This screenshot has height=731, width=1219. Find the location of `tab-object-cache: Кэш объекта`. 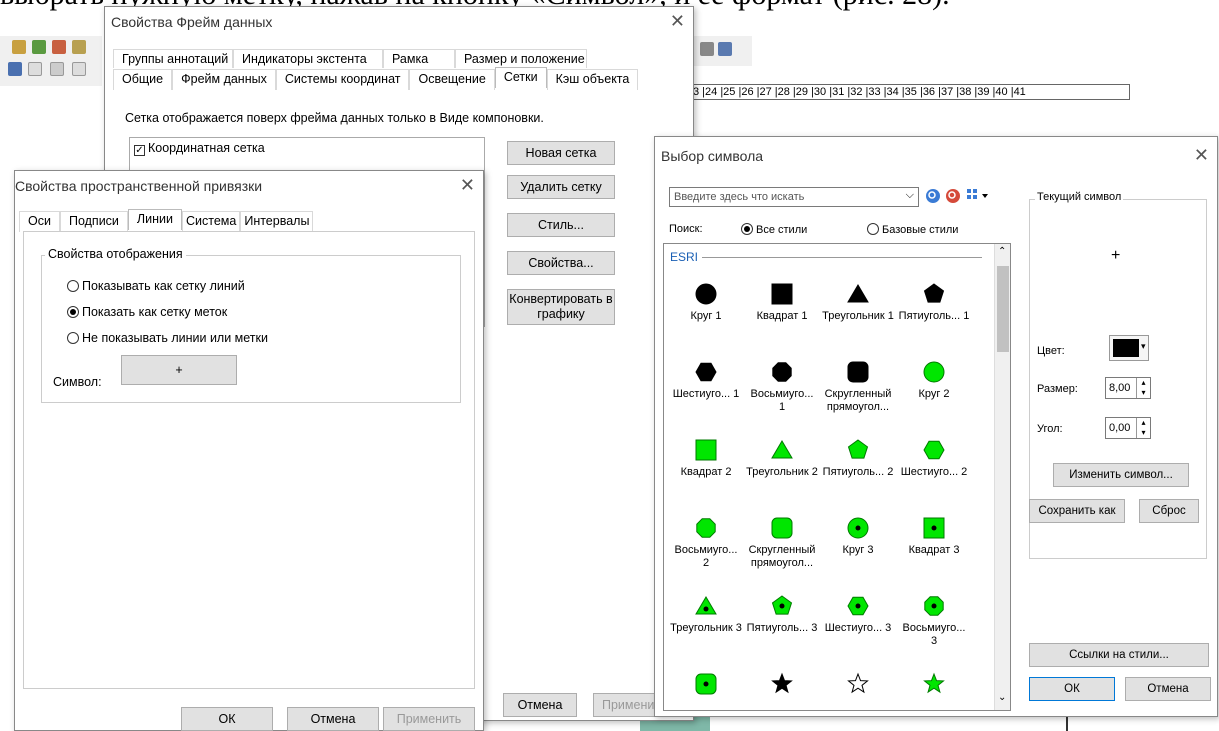

tab-object-cache: Кэш объекта is located at coordinates (592, 79).